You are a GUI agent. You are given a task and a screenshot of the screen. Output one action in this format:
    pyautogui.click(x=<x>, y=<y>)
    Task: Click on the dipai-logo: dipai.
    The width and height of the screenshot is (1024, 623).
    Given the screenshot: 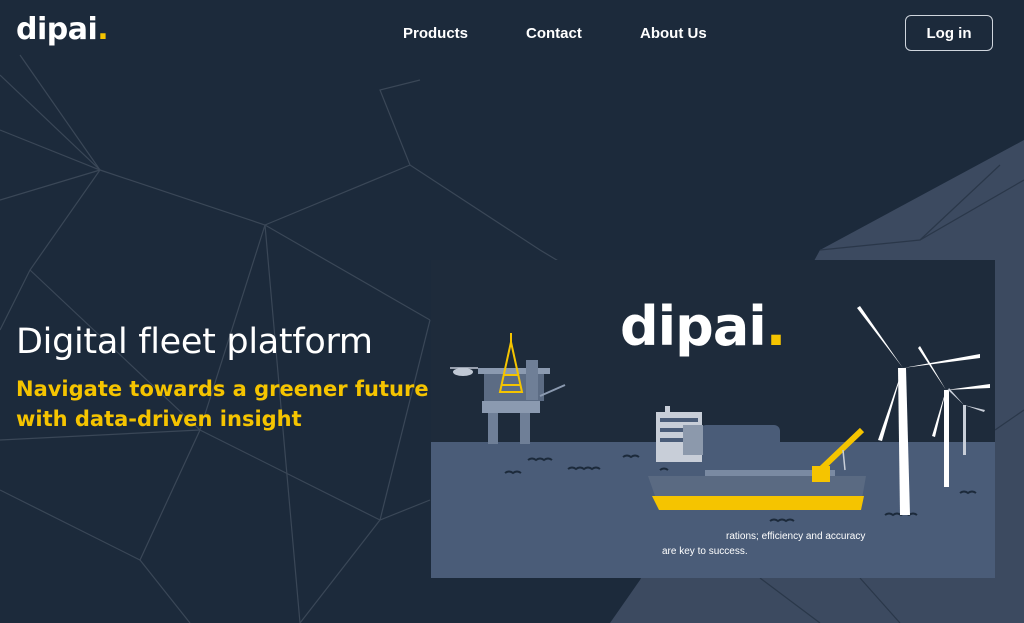 What is the action you would take?
    pyautogui.click(x=62, y=29)
    